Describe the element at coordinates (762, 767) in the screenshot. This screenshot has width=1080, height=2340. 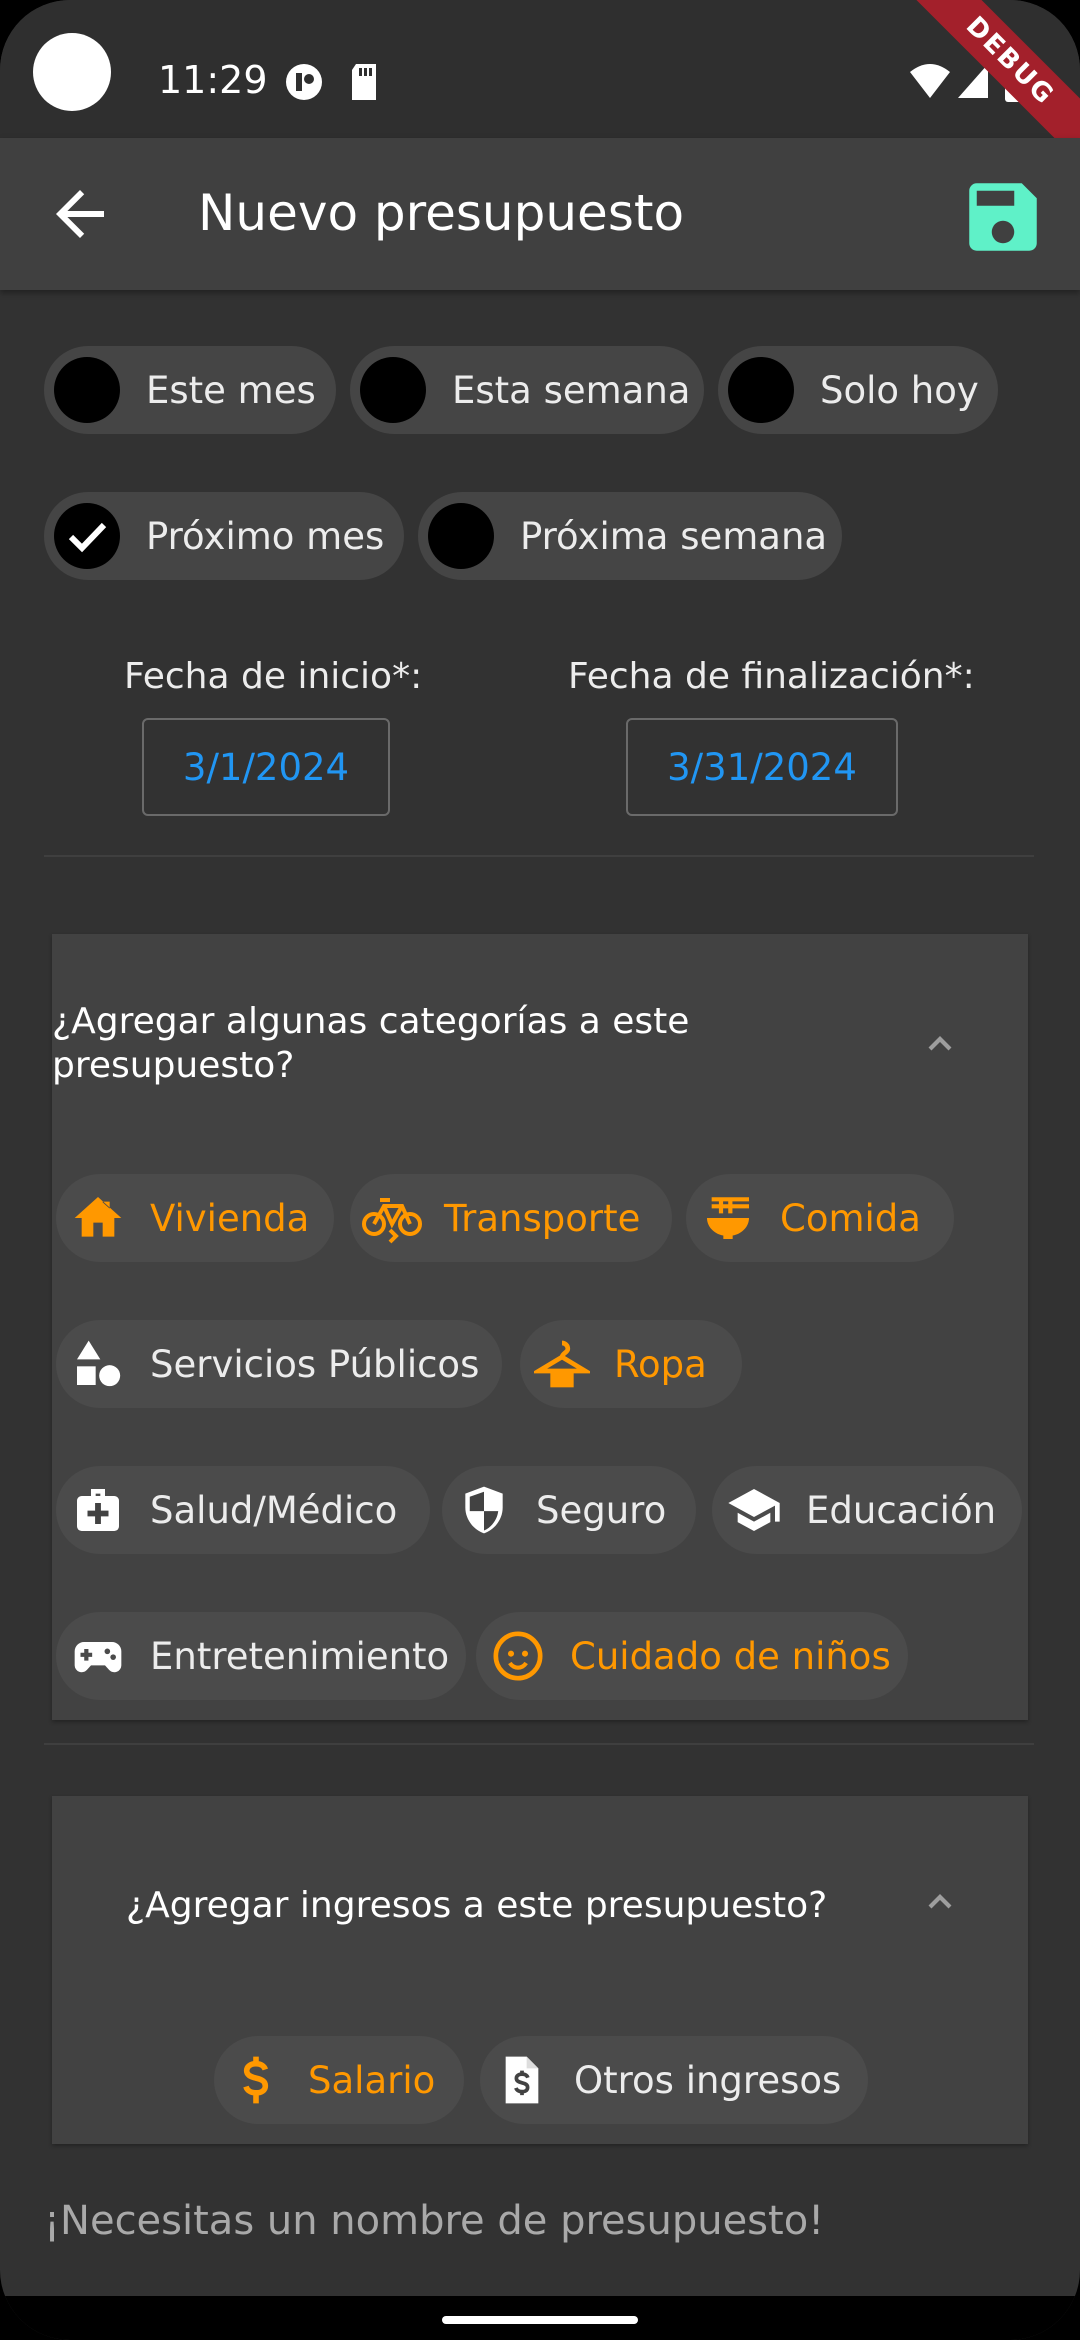
I see `end-date-field: 3/31/2024` at that location.